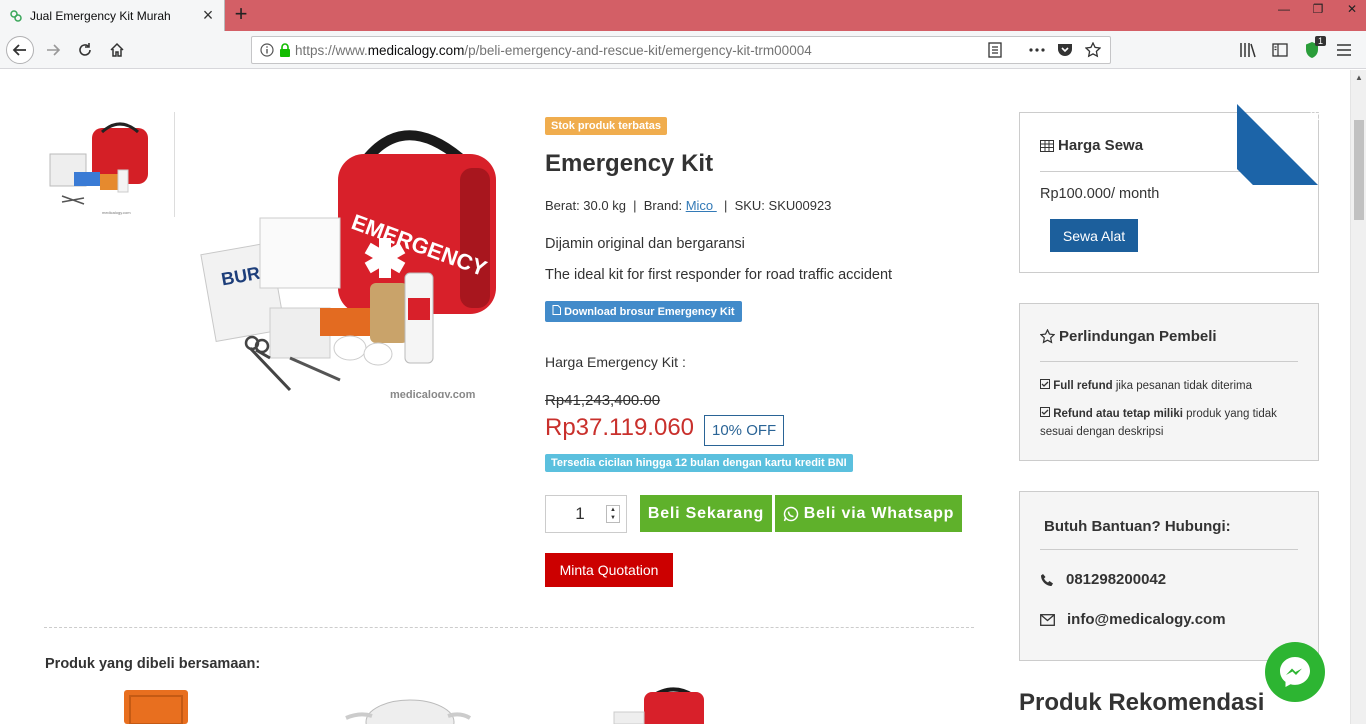 Image resolution: width=1366 pixels, height=724 pixels. Describe the element at coordinates (868, 513) in the screenshot. I see `buy-whatsapp-button: Beli via Whatsapp` at that location.